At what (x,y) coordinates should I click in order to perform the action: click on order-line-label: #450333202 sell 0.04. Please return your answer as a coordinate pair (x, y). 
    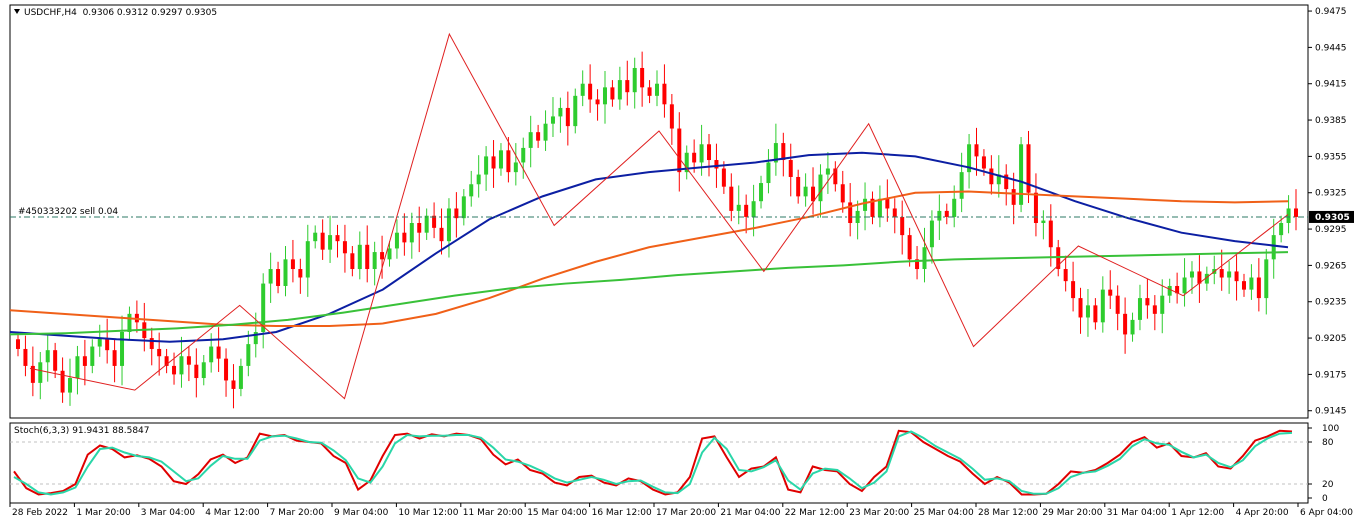
    Looking at the image, I should click on (68, 212).